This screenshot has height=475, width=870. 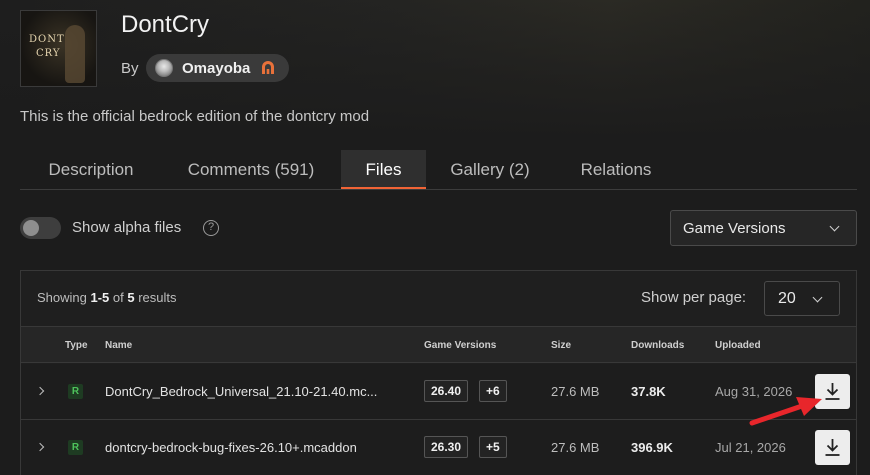 What do you see at coordinates (100, 297) in the screenshot?
I see `results-range: 1-5` at bounding box center [100, 297].